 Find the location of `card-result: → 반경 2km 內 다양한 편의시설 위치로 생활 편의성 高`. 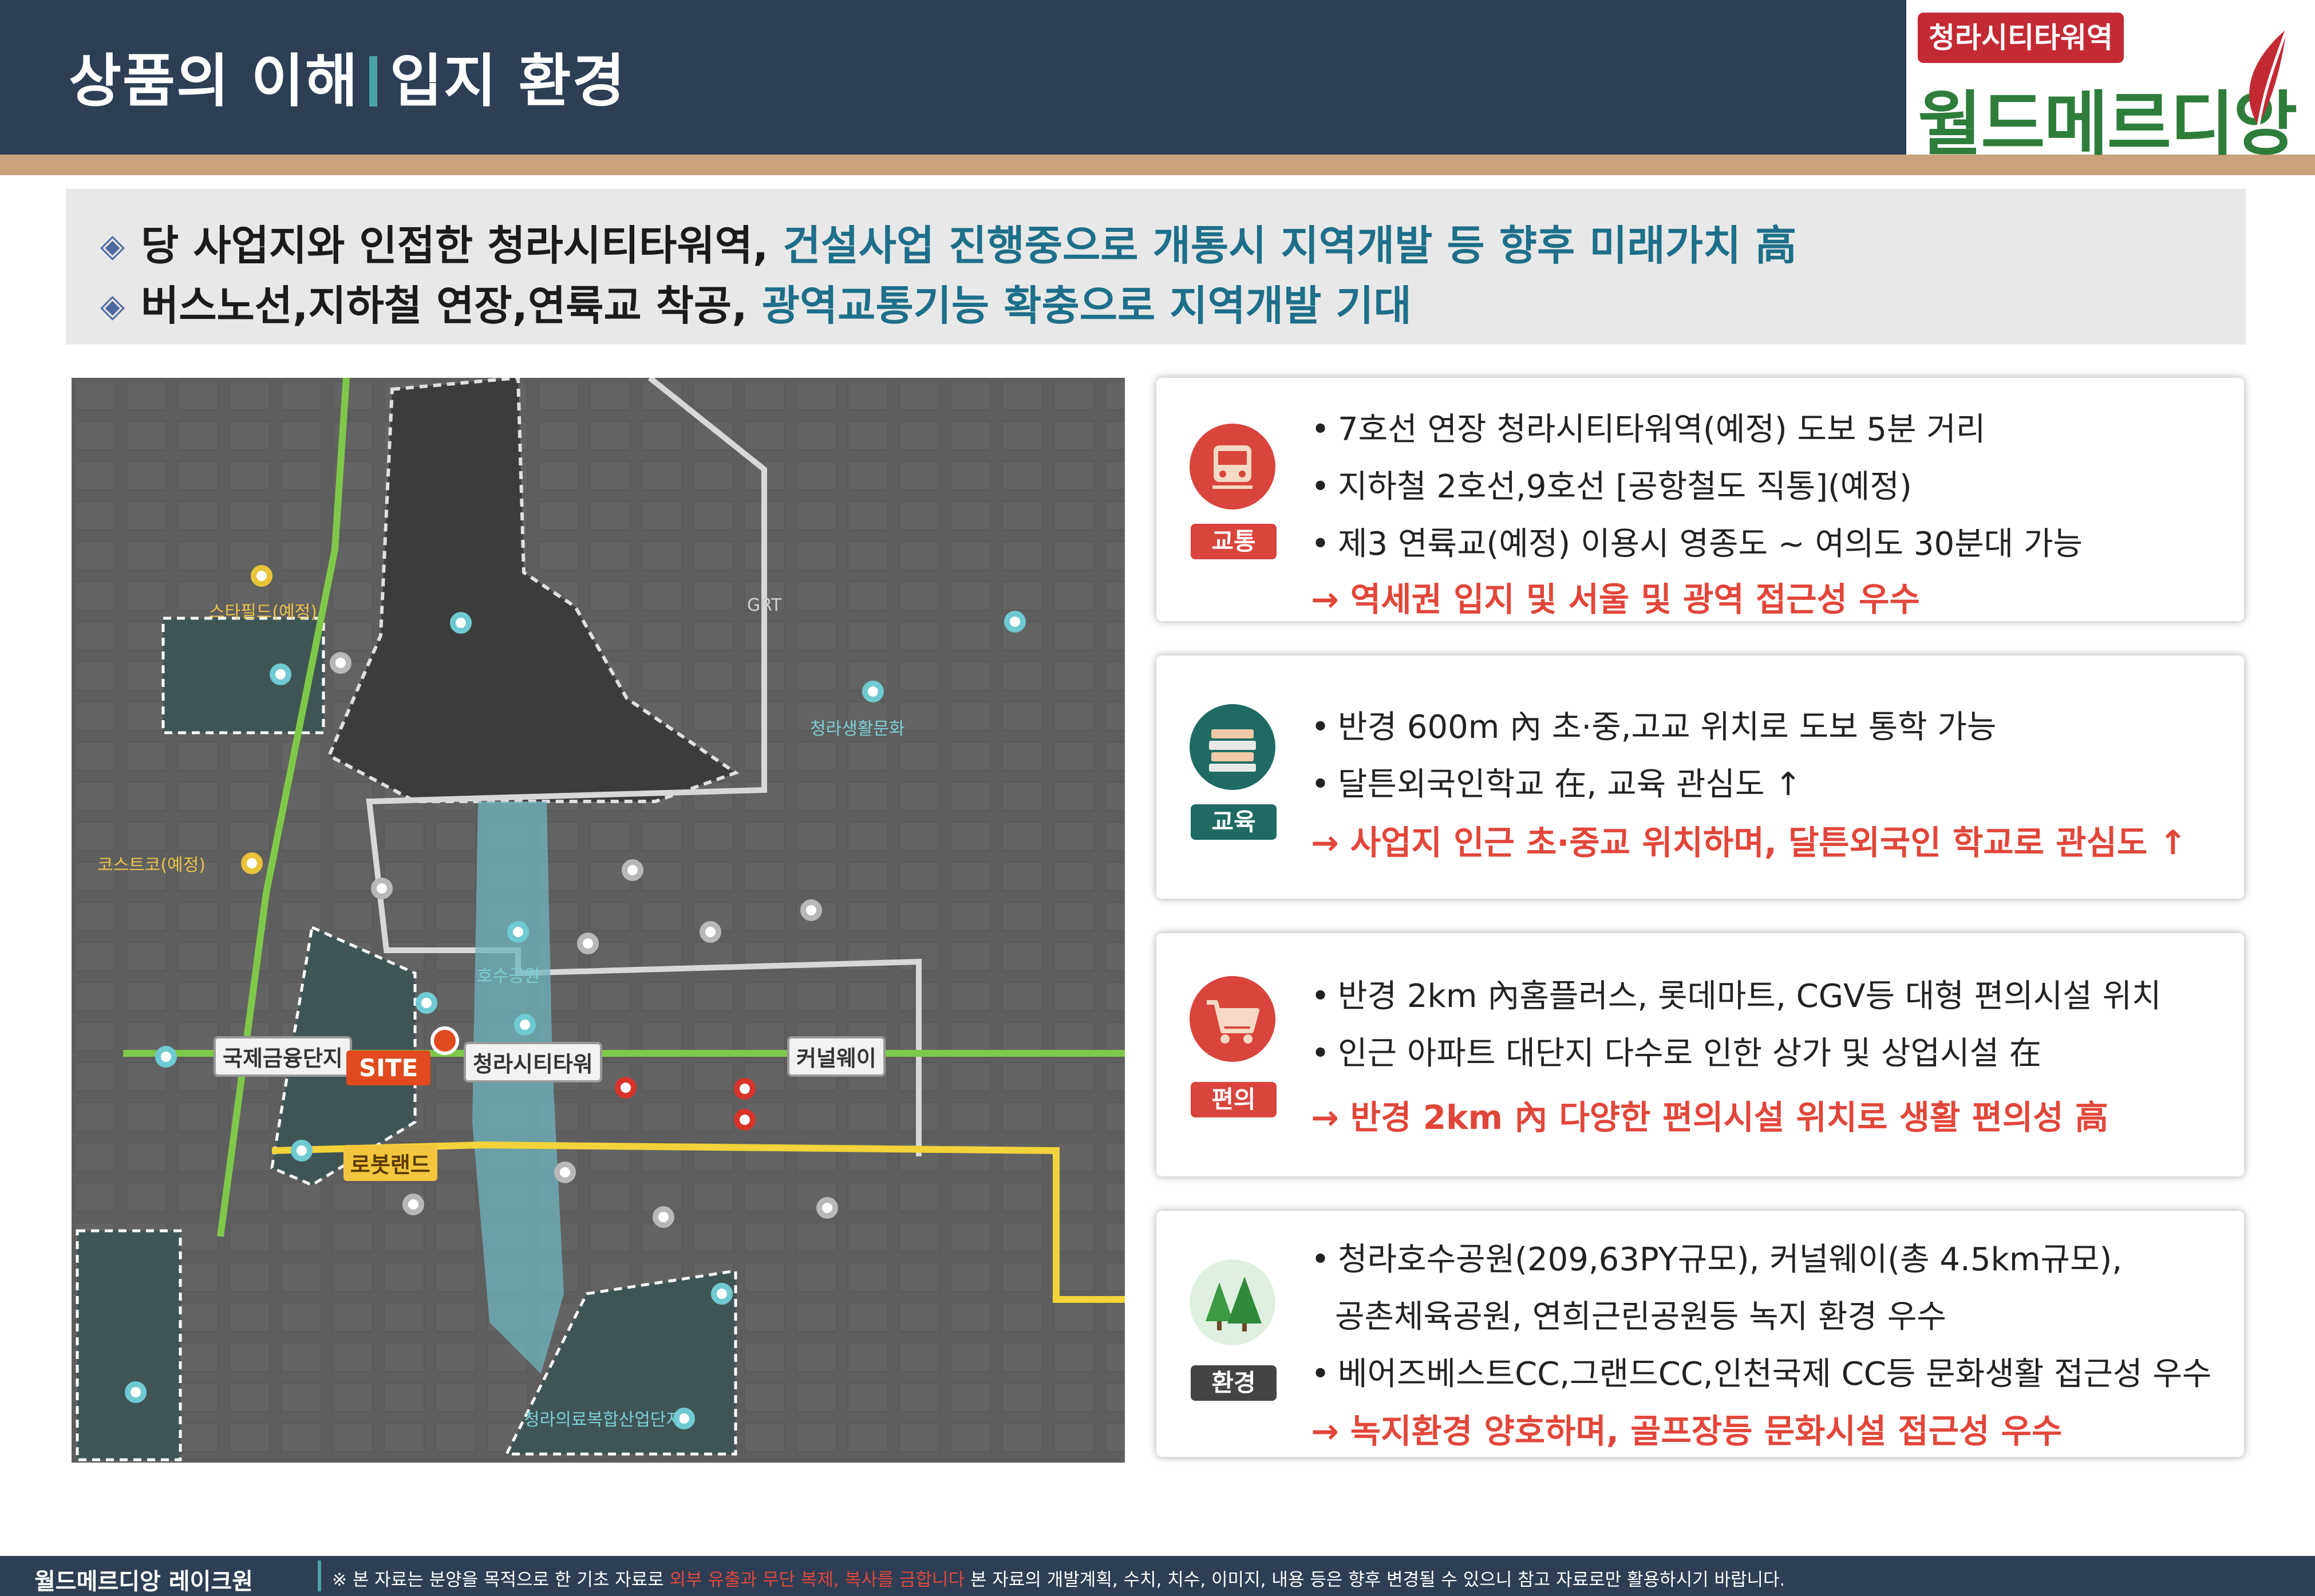

card-result: → 반경 2km 內 다양한 편의시설 위치로 생활 편의성 高 is located at coordinates (1709, 1117).